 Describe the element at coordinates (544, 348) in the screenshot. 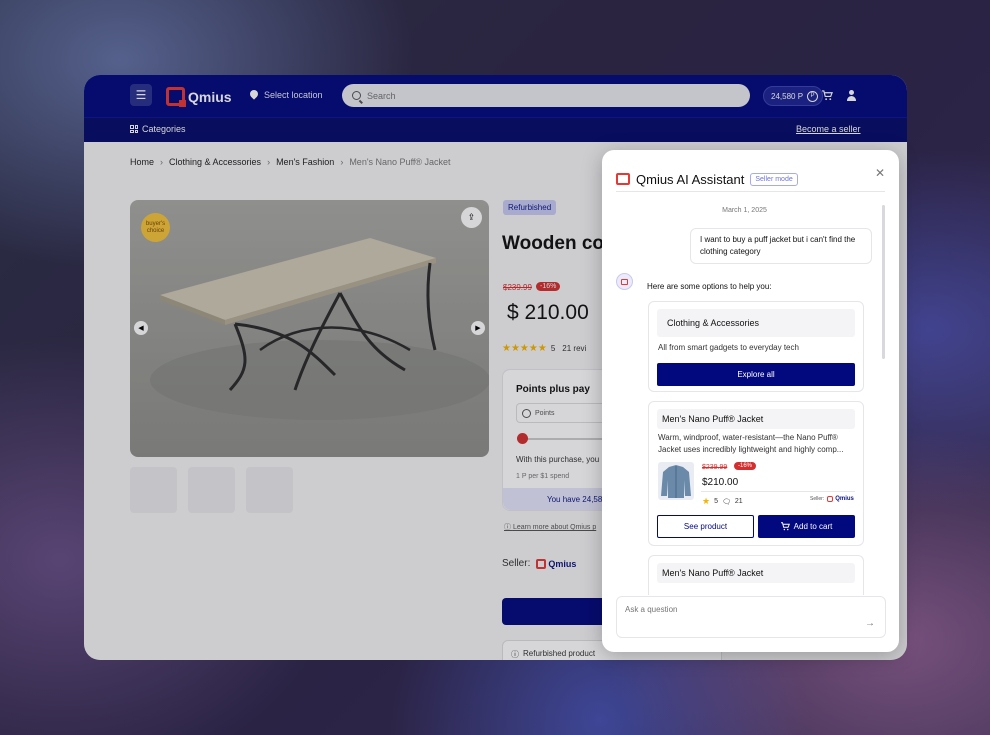

I see `product-rating: ★★★★★ 5 21 revi` at that location.